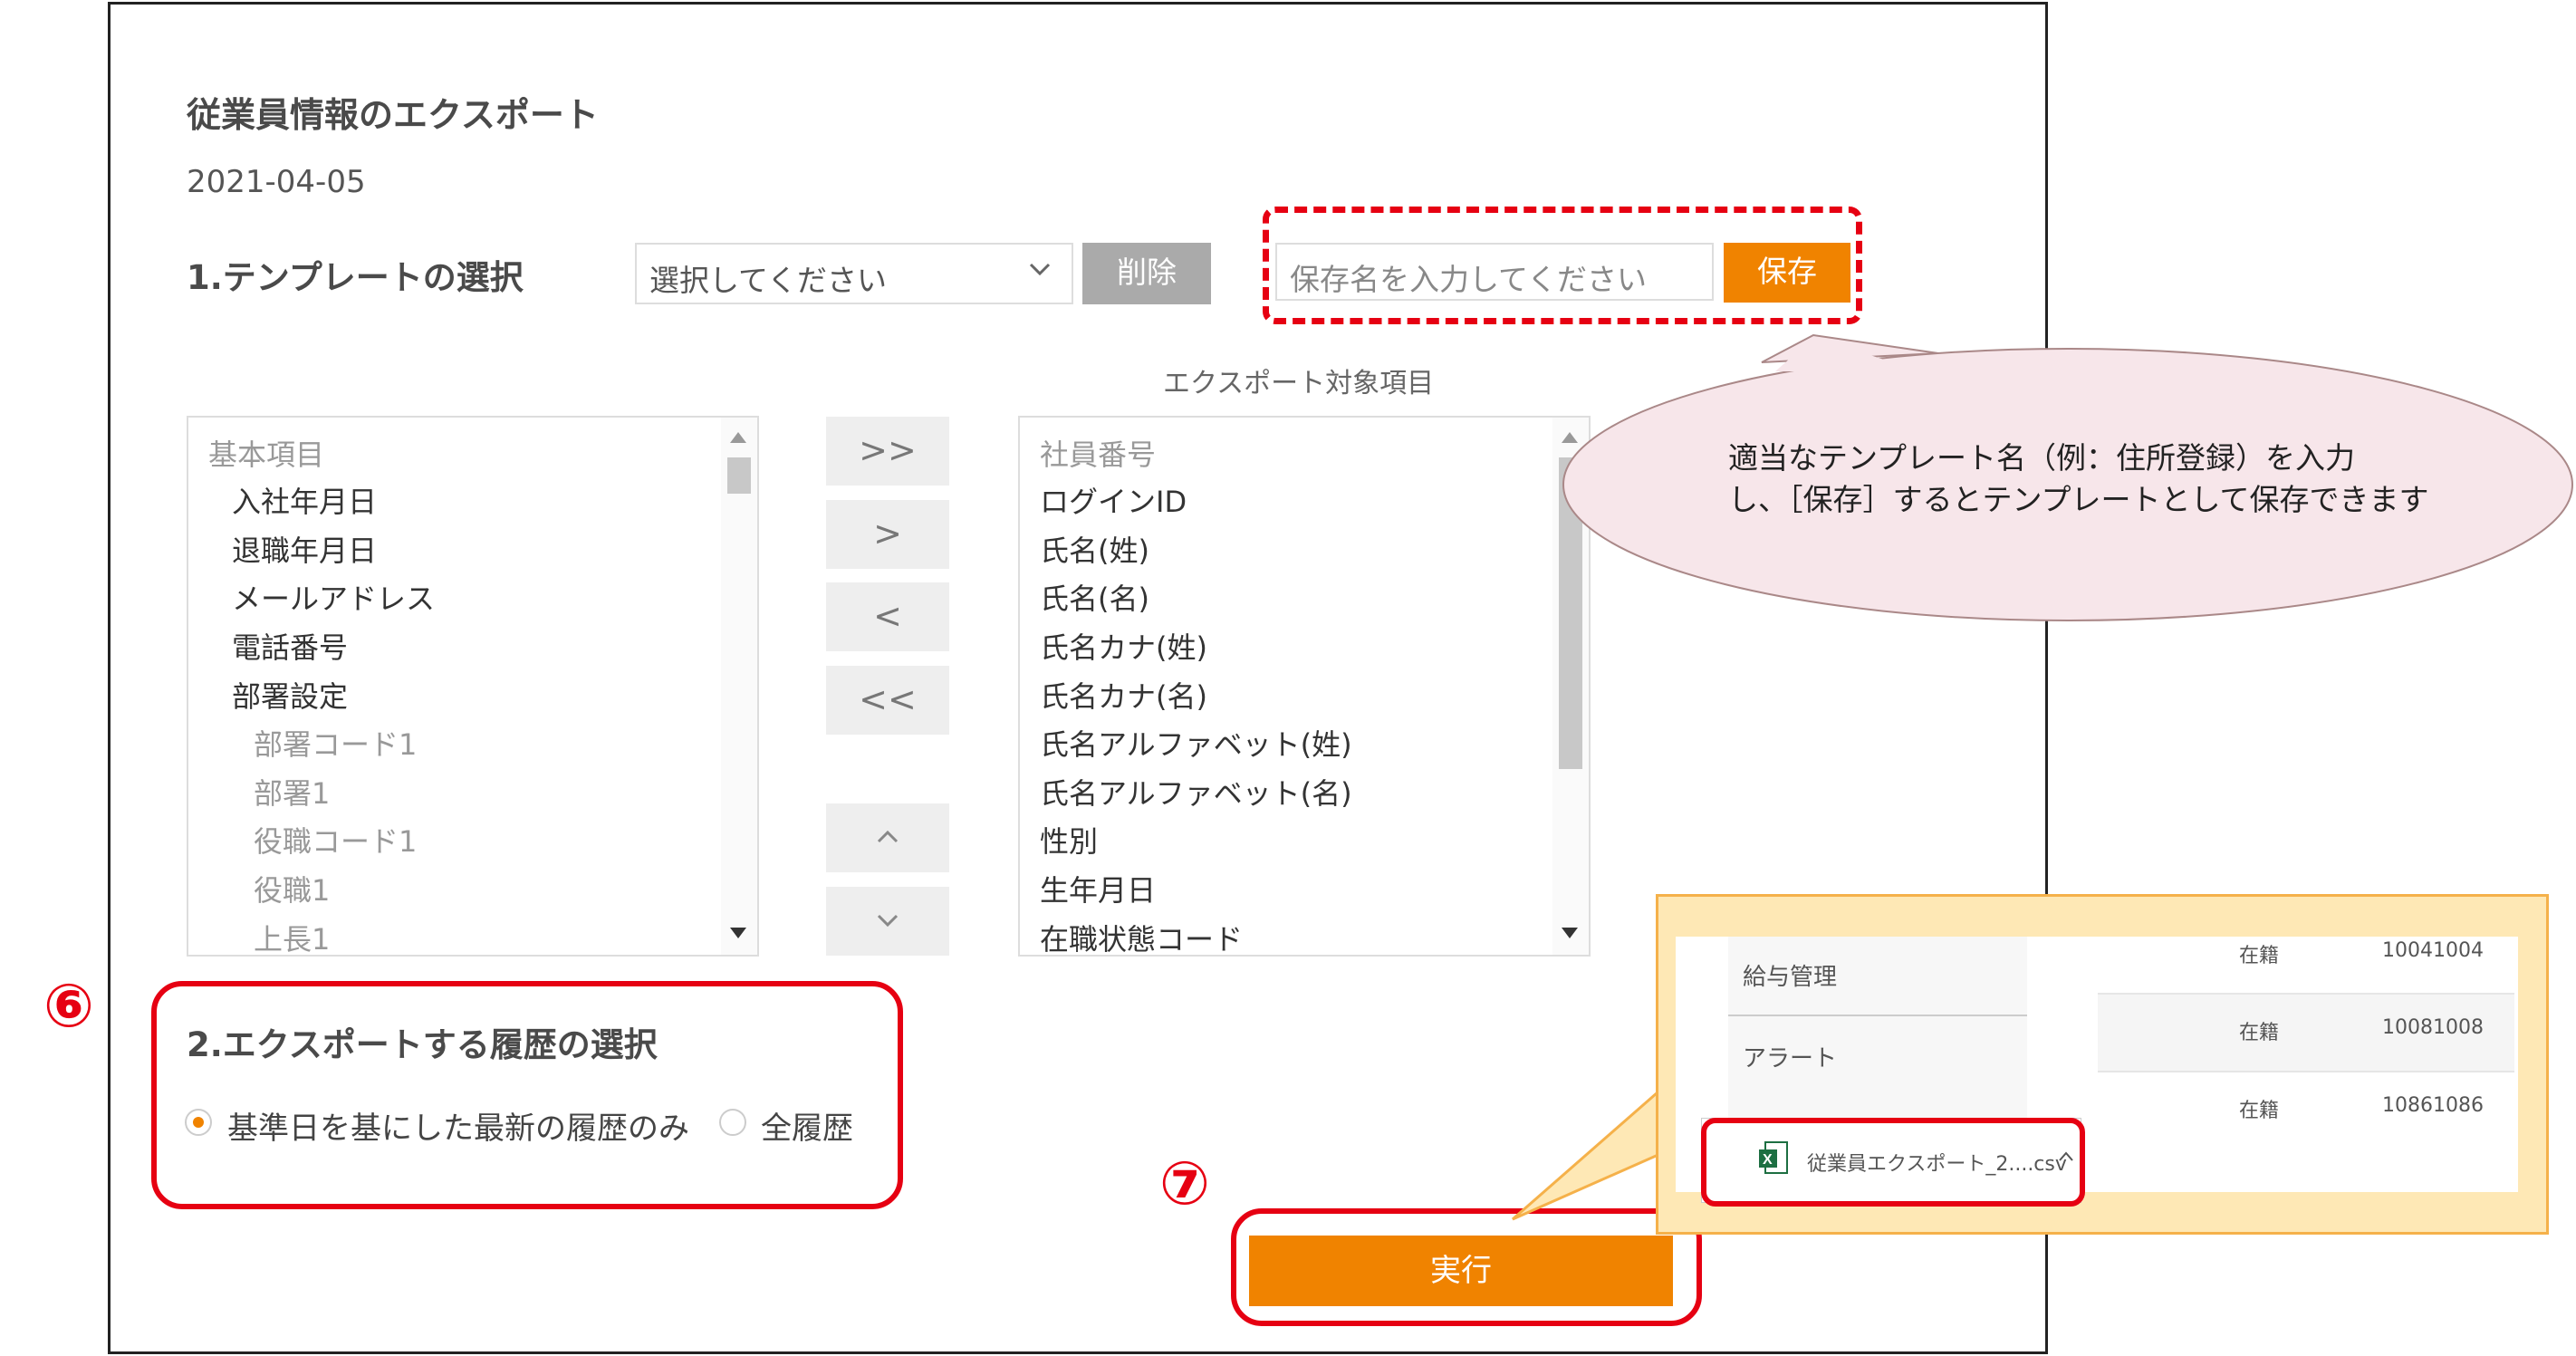  Describe the element at coordinates (1094, 549) in the screenshot. I see `list-item: 氏名(姓)` at that location.